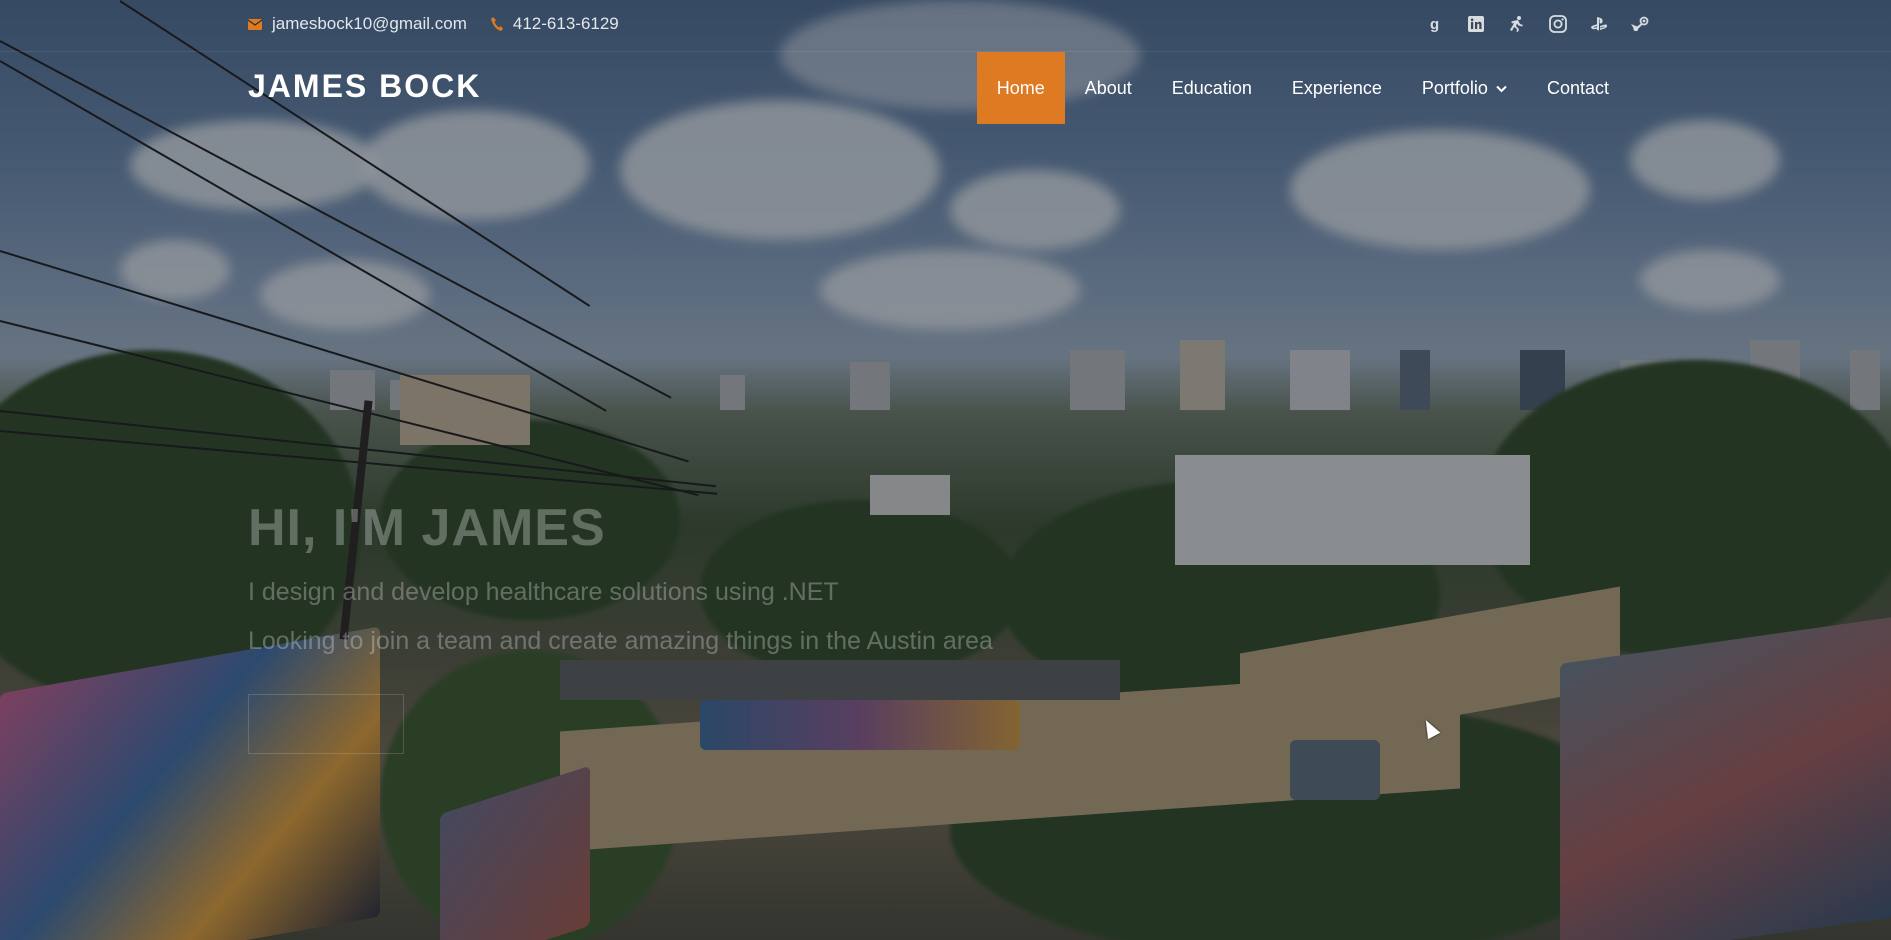  What do you see at coordinates (1020, 88) in the screenshot?
I see `nav-home: Home` at bounding box center [1020, 88].